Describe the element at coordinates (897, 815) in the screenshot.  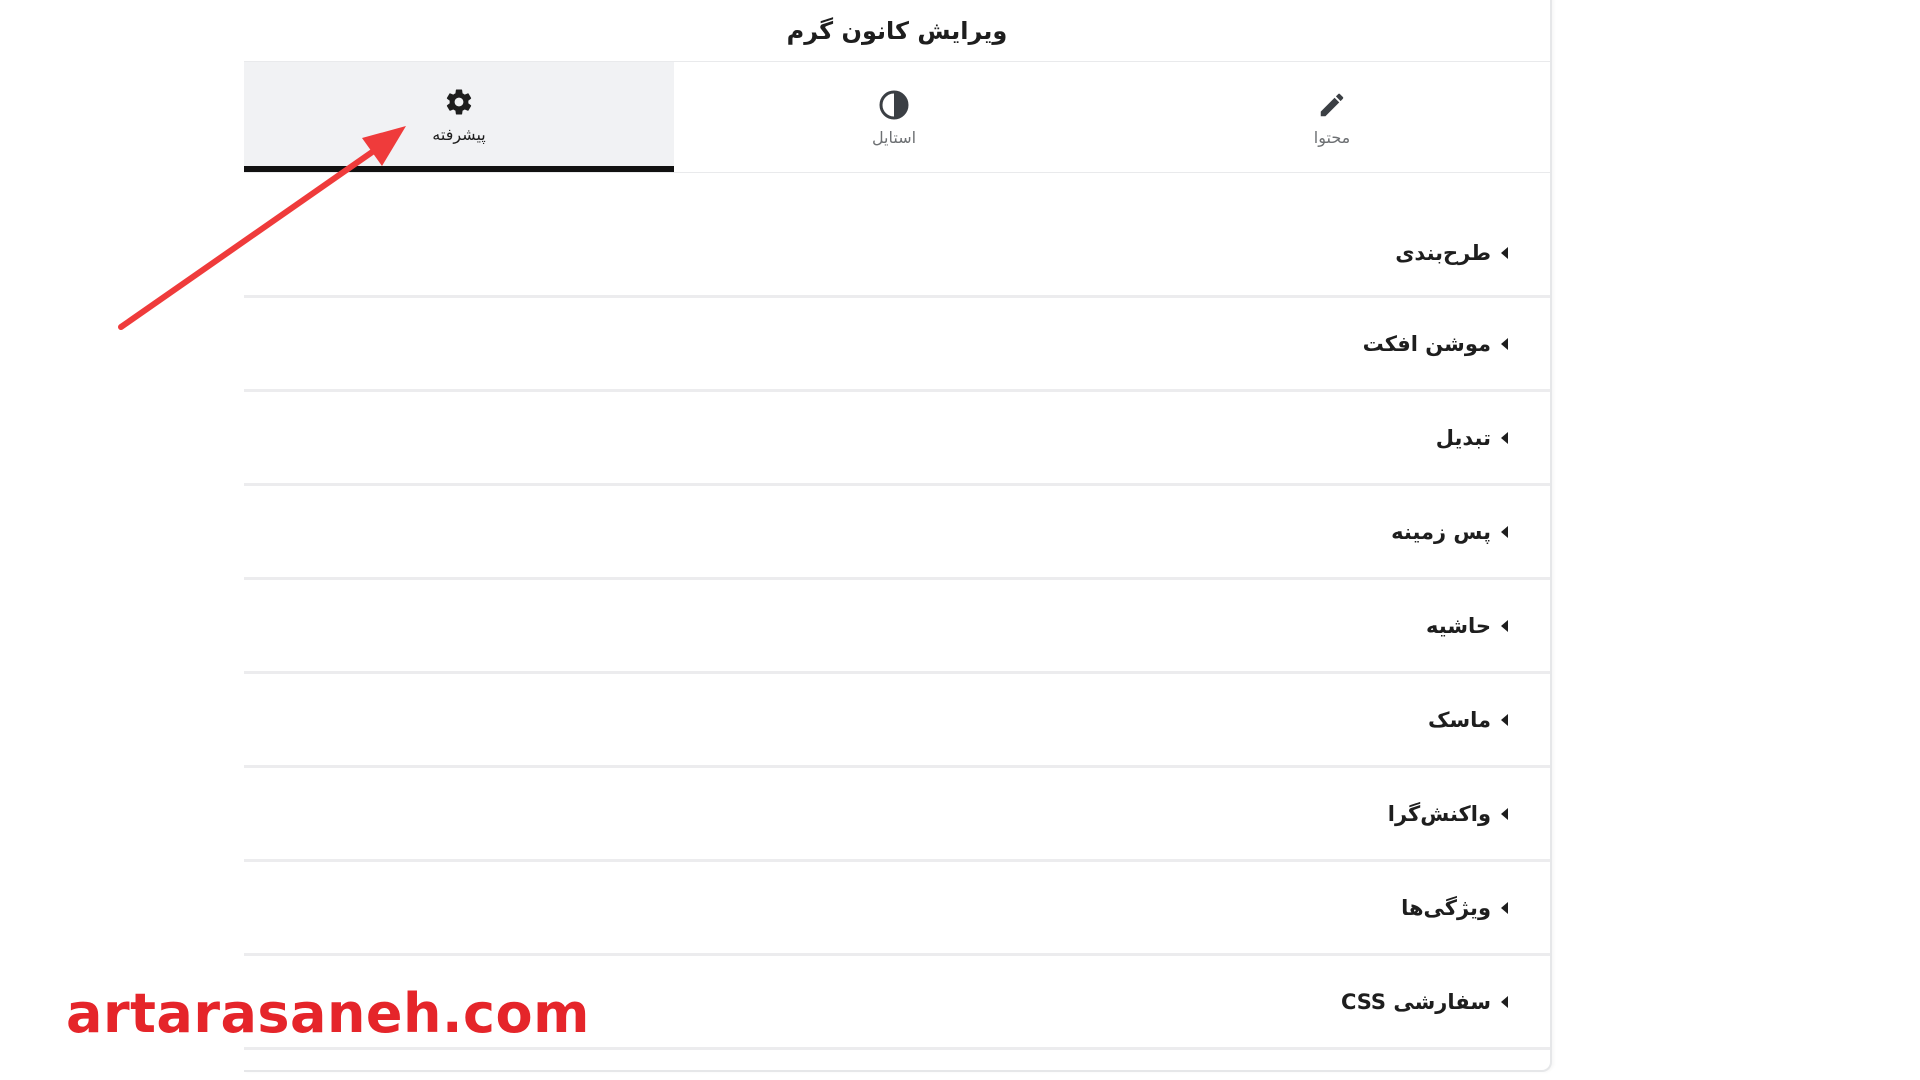
I see `section-responsive: واکنش‌گرا` at that location.